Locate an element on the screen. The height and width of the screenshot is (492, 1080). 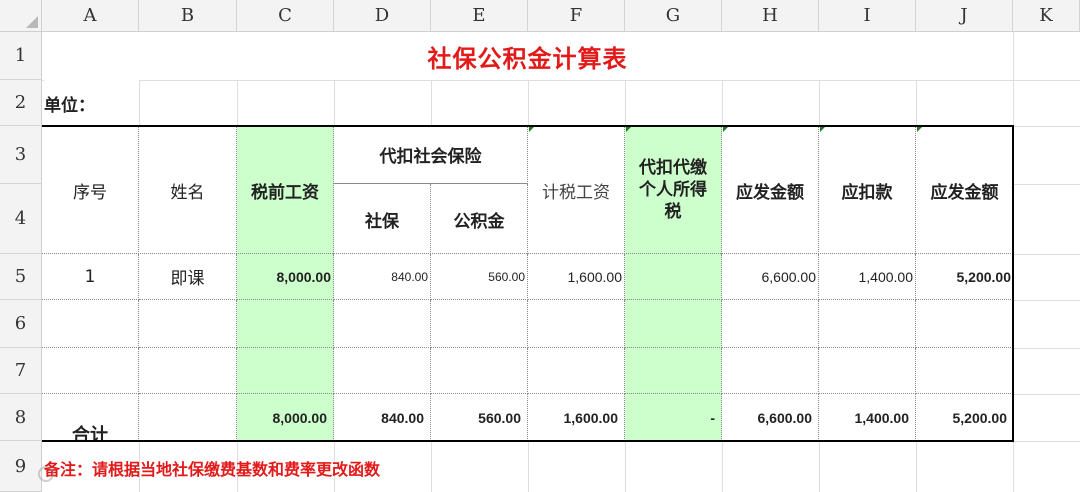
column-header-h: H is located at coordinates (770, 16).